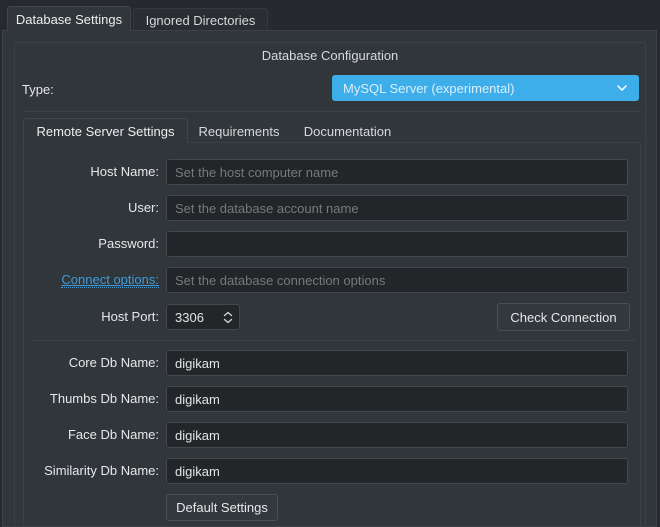 The width and height of the screenshot is (660, 527). I want to click on host-name-input, so click(397, 172).